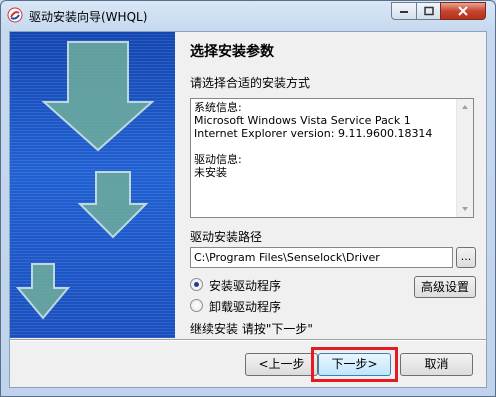  What do you see at coordinates (250, 83) in the screenshot?
I see `page-subtitle: 请选择合适的安装方式` at bounding box center [250, 83].